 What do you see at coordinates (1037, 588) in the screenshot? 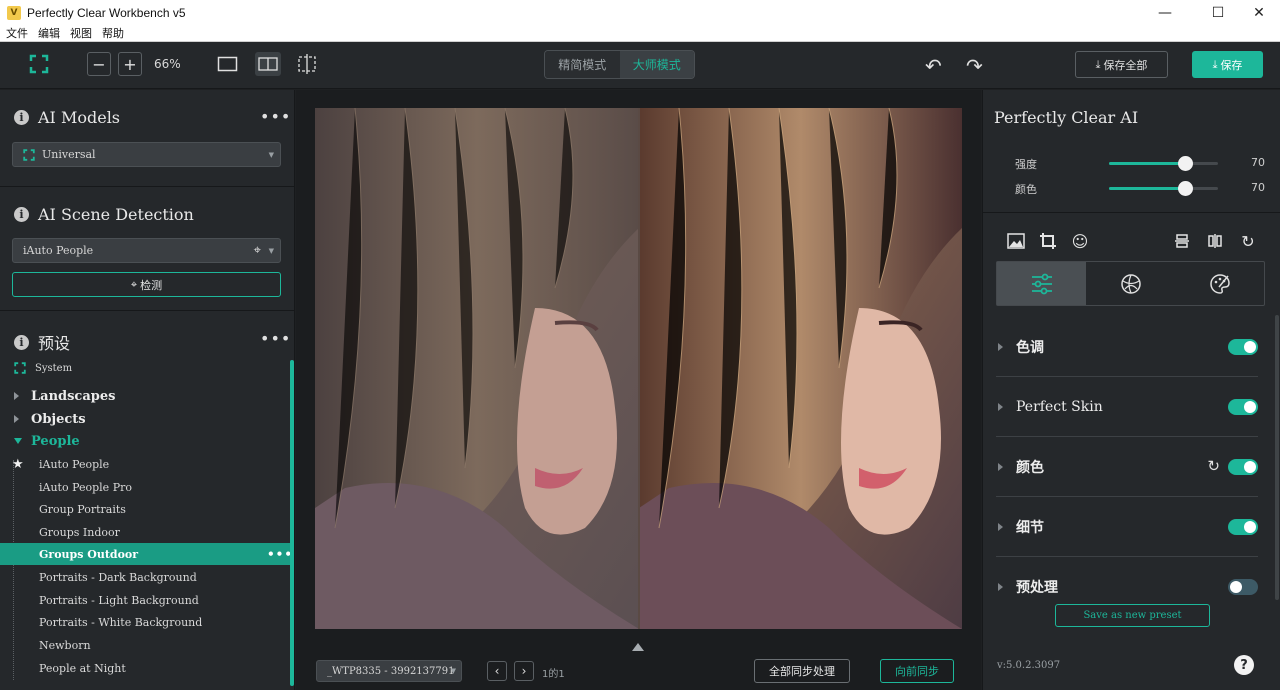
I see `section-label: 预处理` at bounding box center [1037, 588].